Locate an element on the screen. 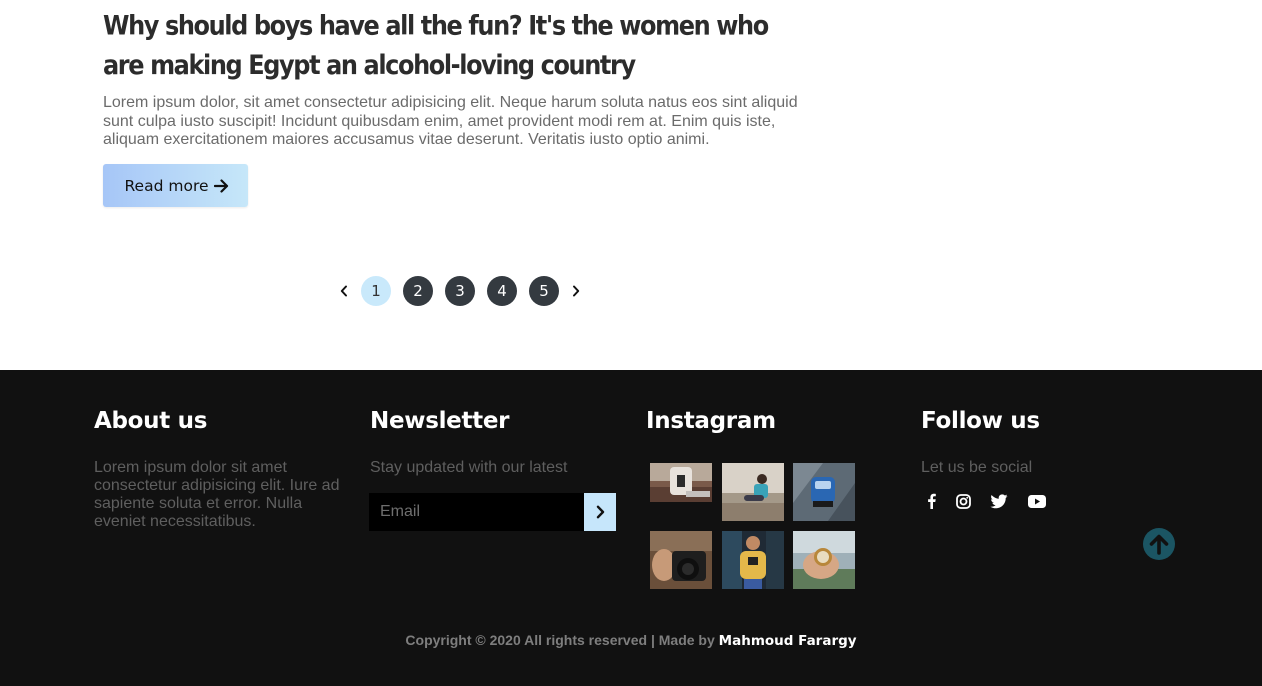 This screenshot has width=1262, height=686. chevron-left-icon is located at coordinates (343, 290).